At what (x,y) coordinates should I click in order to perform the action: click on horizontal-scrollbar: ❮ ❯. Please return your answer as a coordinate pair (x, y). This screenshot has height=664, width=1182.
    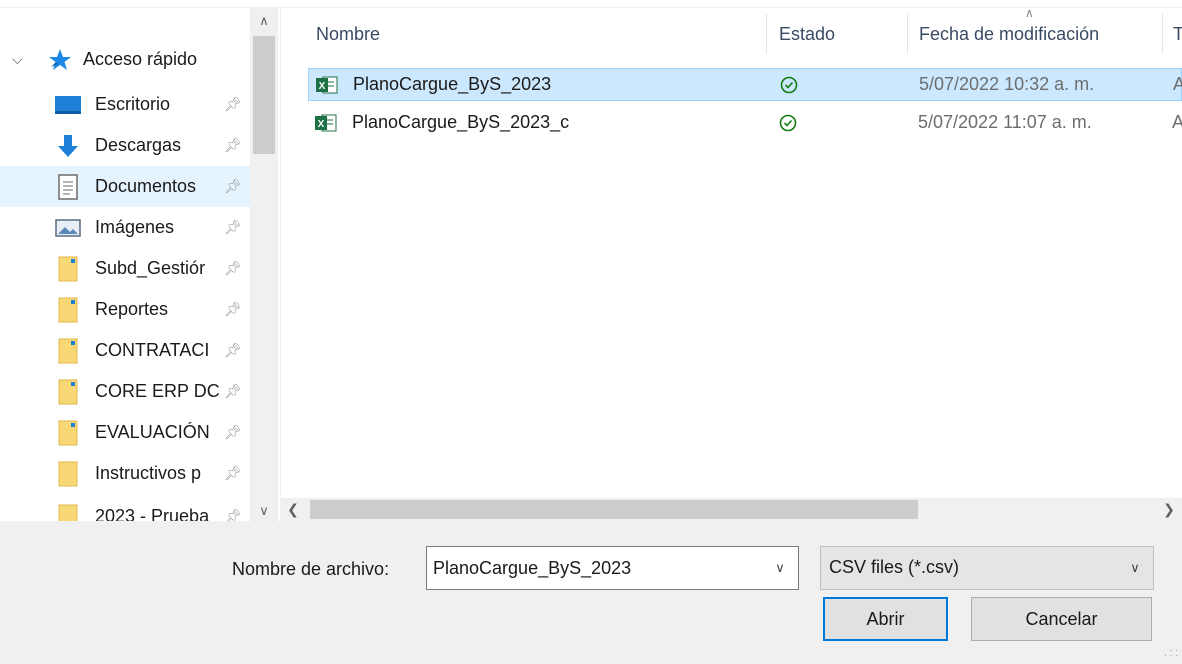
    Looking at the image, I should click on (731, 509).